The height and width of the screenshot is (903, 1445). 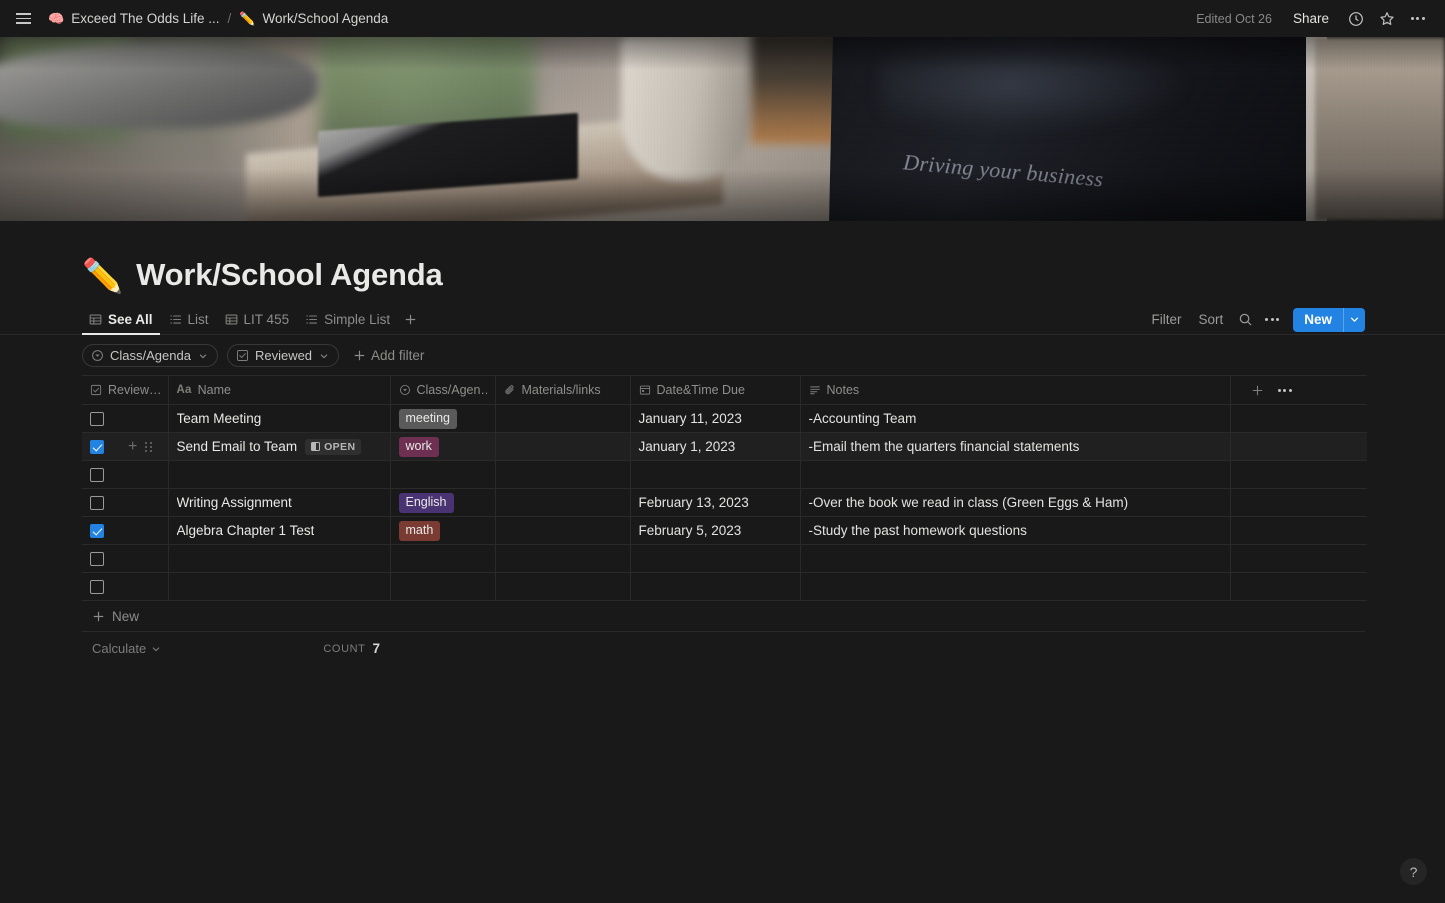 What do you see at coordinates (1354, 319) in the screenshot?
I see `chevron-down-icon` at bounding box center [1354, 319].